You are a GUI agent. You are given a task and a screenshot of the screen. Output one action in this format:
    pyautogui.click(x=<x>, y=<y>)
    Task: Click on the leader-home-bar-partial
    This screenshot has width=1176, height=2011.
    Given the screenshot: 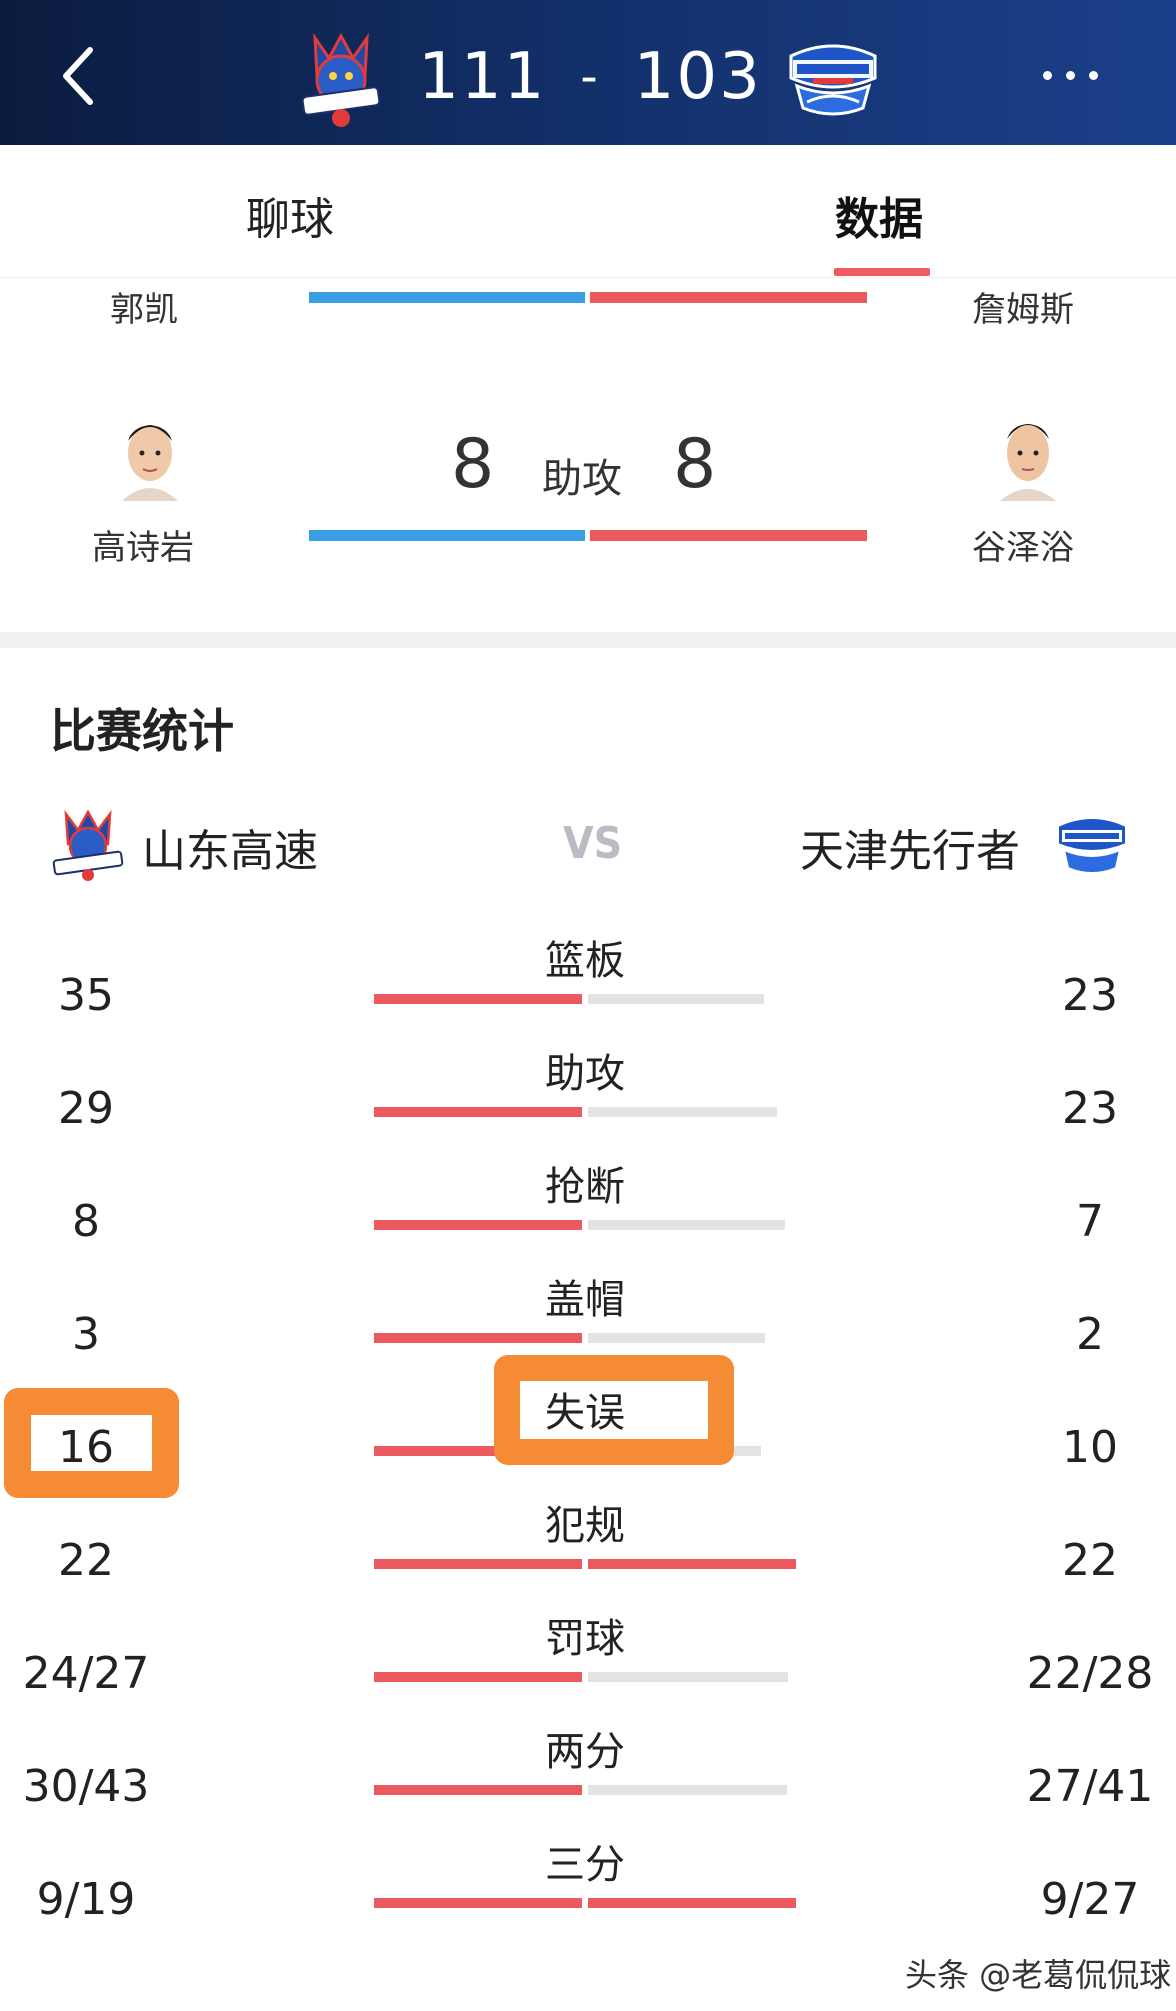 What is the action you would take?
    pyautogui.click(x=447, y=297)
    